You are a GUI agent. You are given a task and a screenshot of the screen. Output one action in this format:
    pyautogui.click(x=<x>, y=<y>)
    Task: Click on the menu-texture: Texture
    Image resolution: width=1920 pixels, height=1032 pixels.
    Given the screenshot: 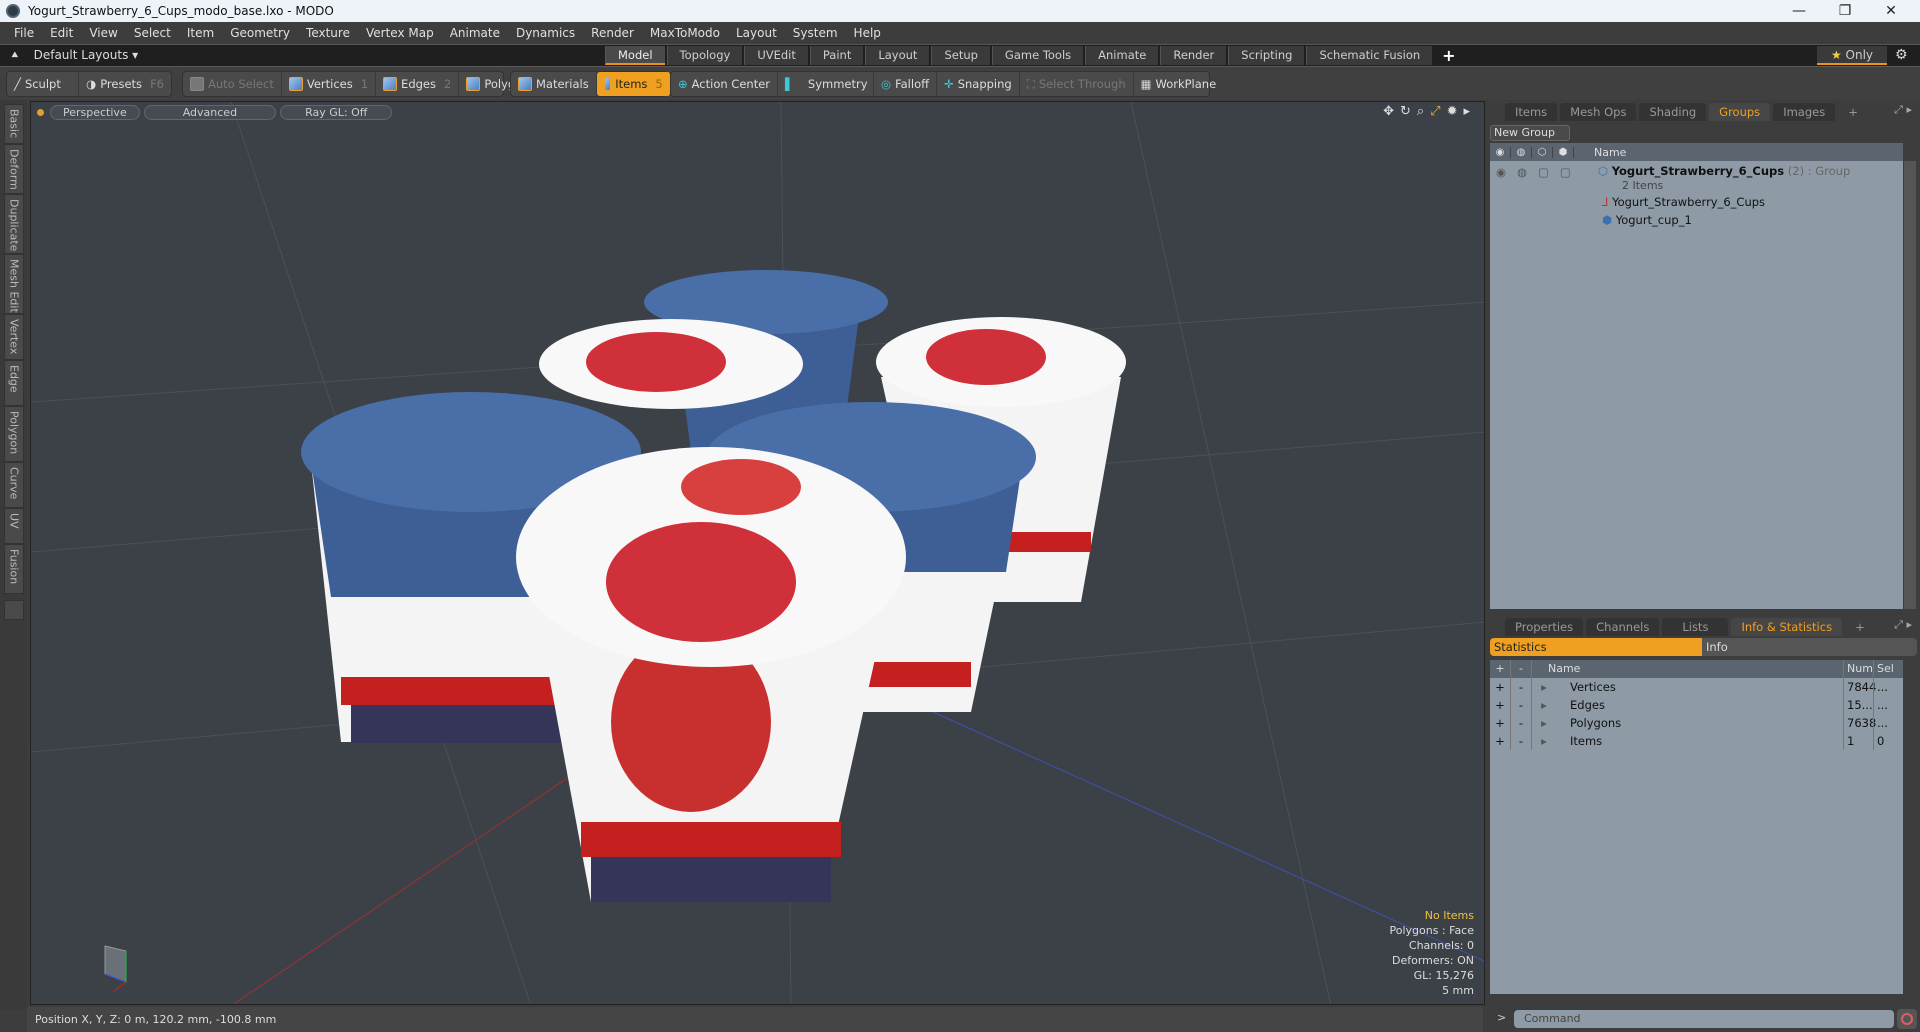 What is the action you would take?
    pyautogui.click(x=328, y=33)
    